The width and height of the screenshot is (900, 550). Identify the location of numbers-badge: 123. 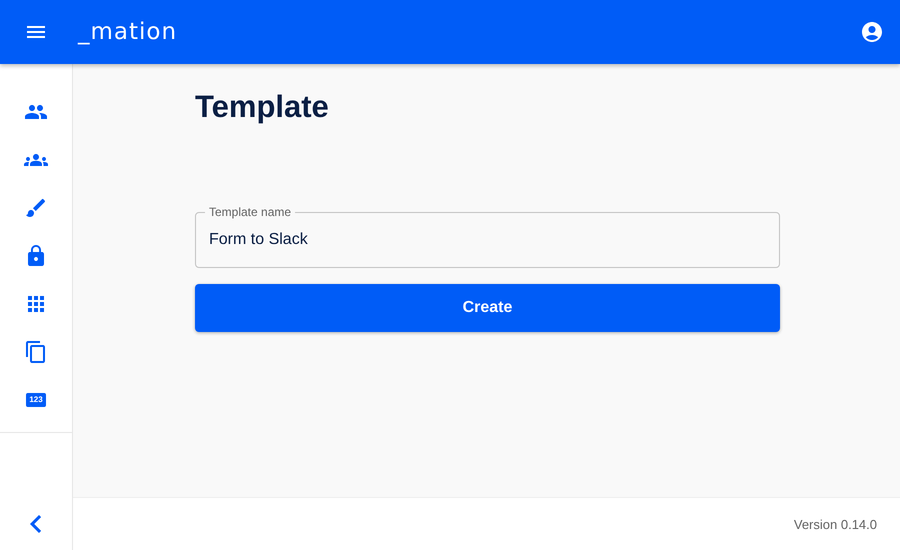
(36, 400).